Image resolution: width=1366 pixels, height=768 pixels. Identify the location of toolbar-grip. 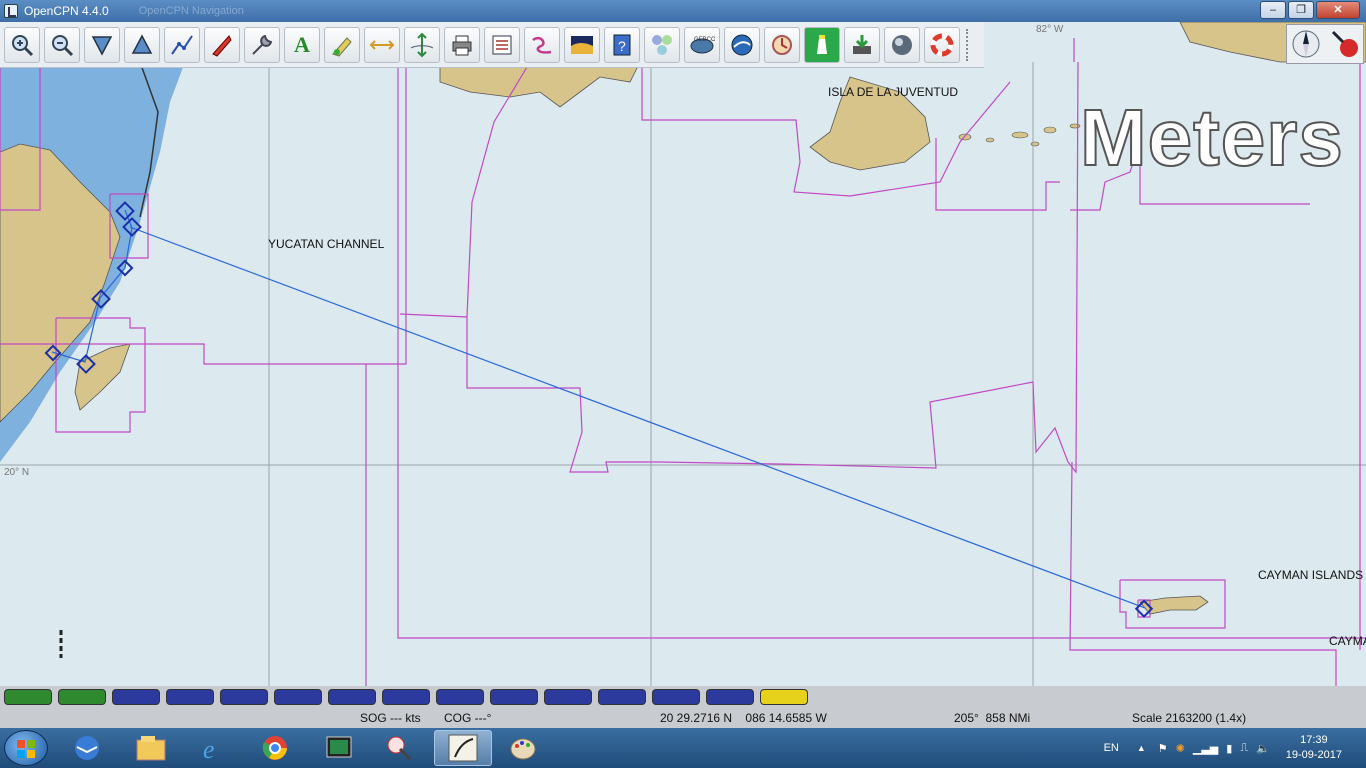
(969, 44).